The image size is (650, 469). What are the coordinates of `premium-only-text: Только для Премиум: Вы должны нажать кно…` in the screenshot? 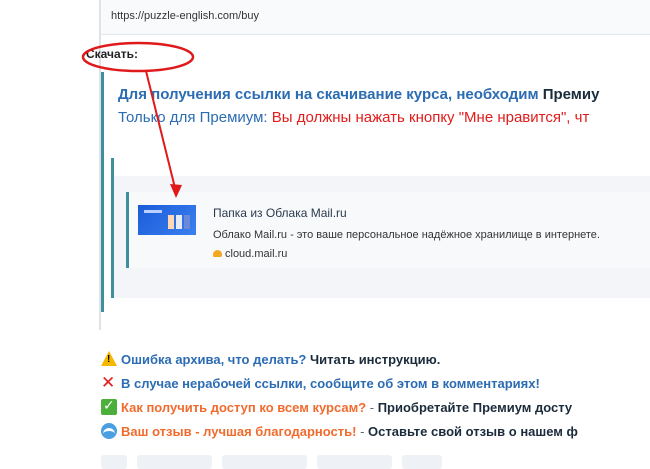 It's located at (353, 117).